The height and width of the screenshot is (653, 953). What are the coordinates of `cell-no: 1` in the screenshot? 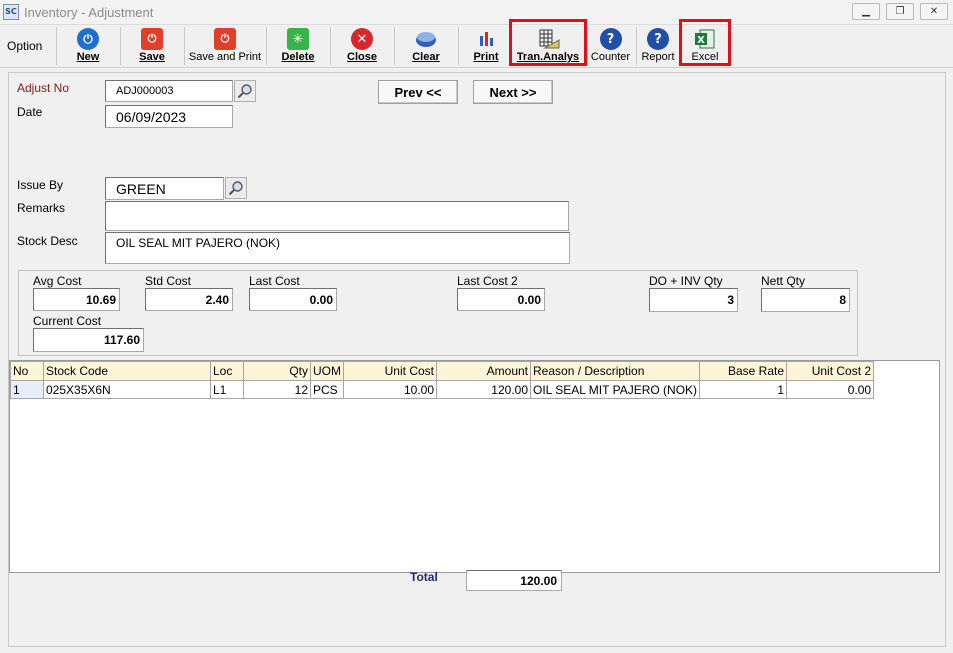 It's located at (27, 389).